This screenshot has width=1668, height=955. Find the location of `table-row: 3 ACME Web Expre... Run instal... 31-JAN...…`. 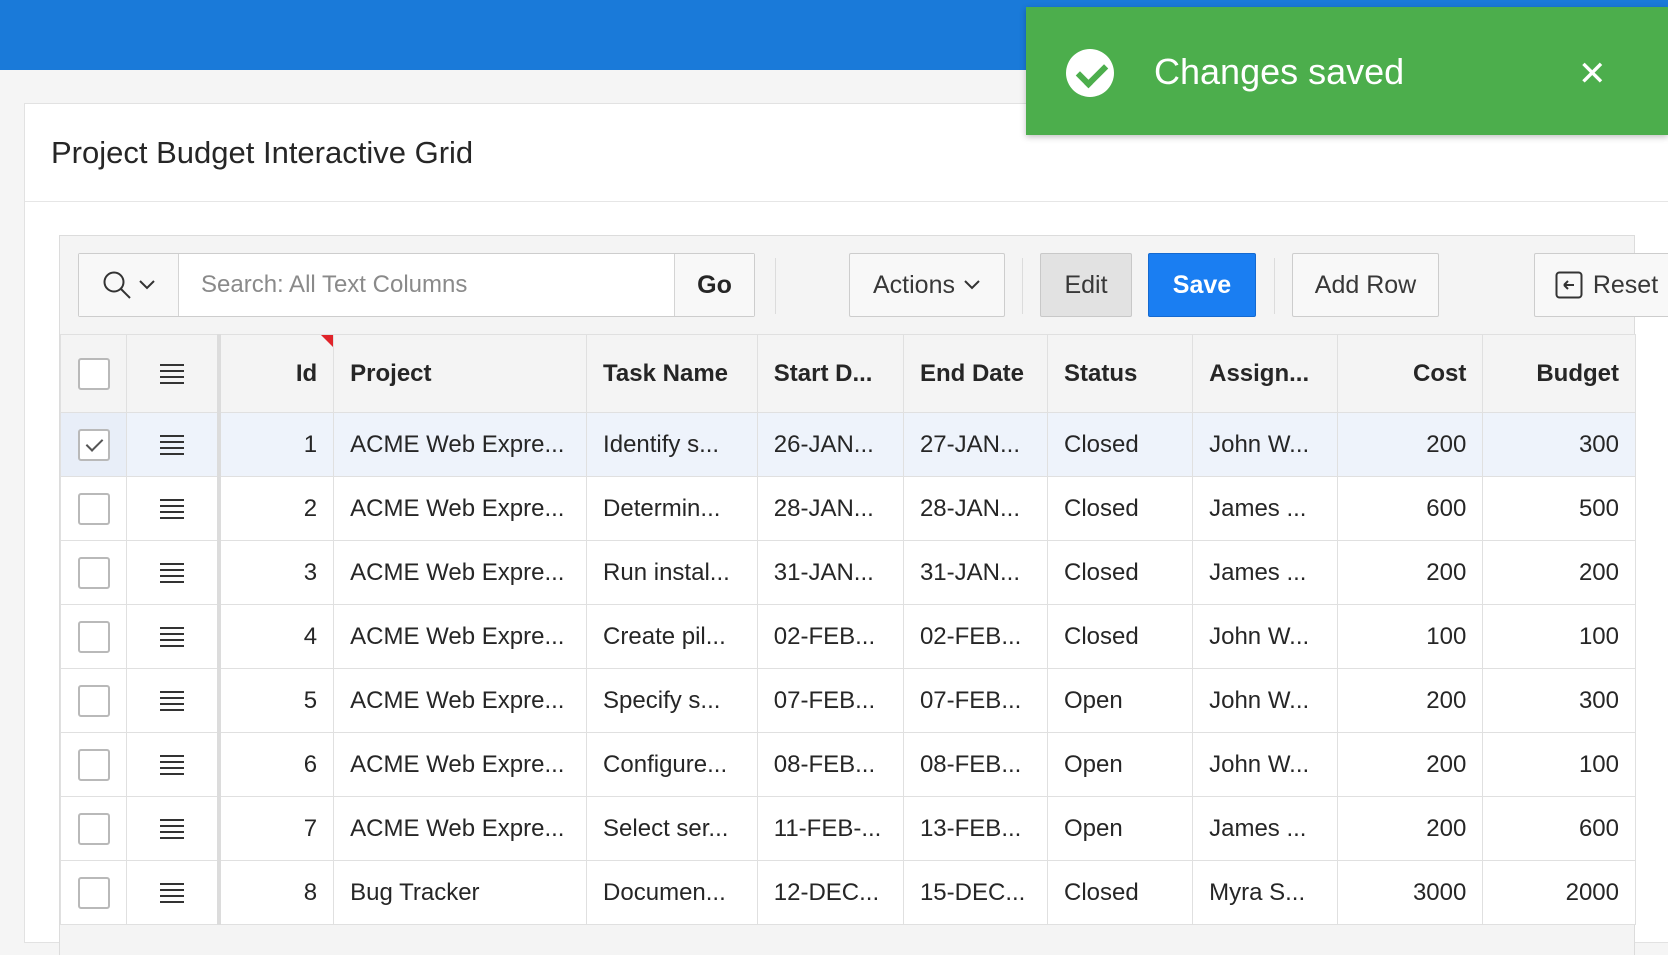

table-row: 3 ACME Web Expre... Run instal... 31-JAN...… is located at coordinates (847, 572).